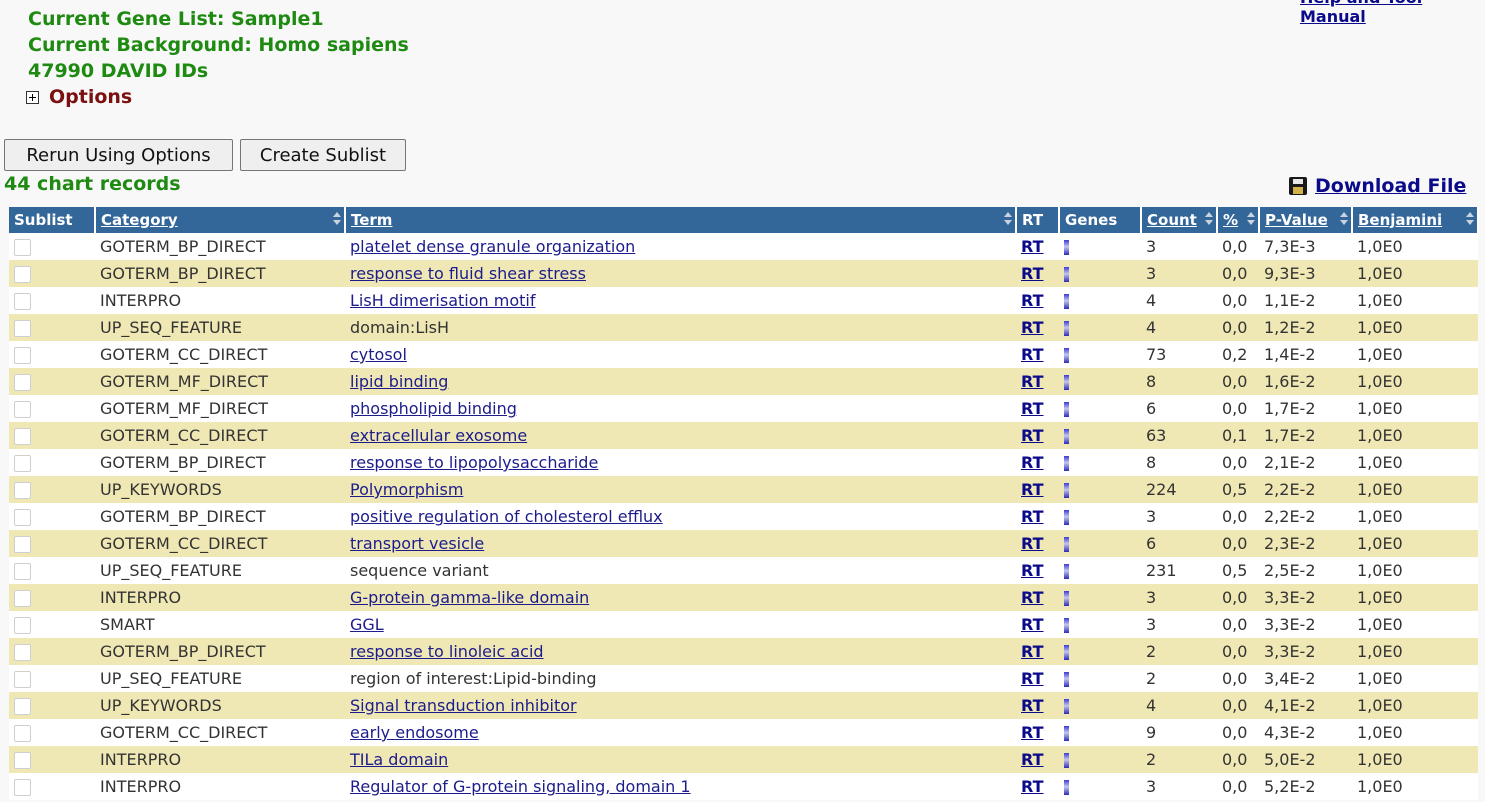  I want to click on download-file-link: Download File, so click(1377, 186).